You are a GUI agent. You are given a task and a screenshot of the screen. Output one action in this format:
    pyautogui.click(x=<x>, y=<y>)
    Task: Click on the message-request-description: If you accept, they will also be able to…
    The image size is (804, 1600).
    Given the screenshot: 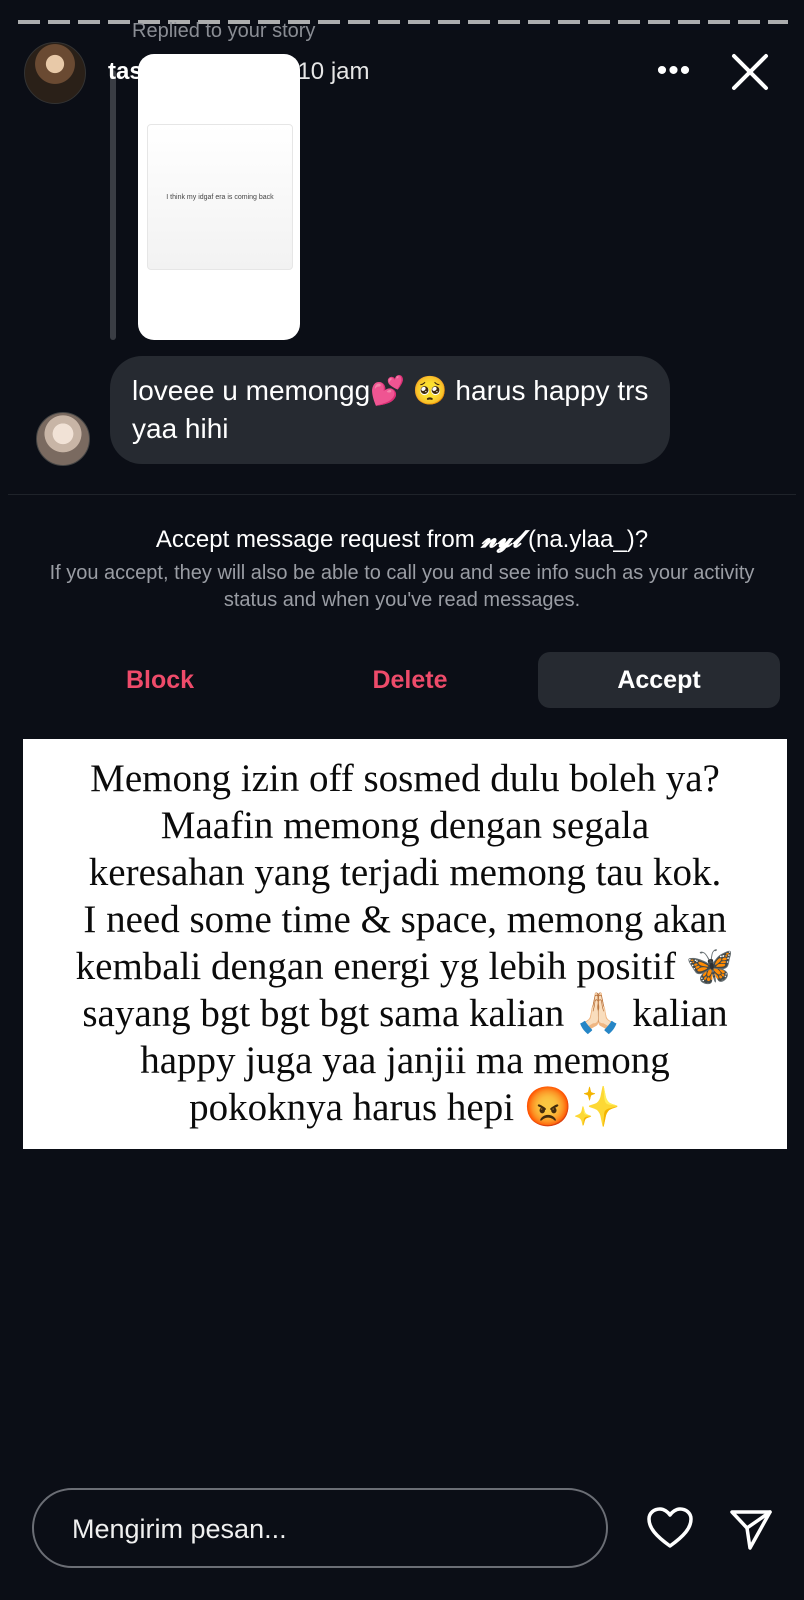 What is the action you would take?
    pyautogui.click(x=402, y=586)
    